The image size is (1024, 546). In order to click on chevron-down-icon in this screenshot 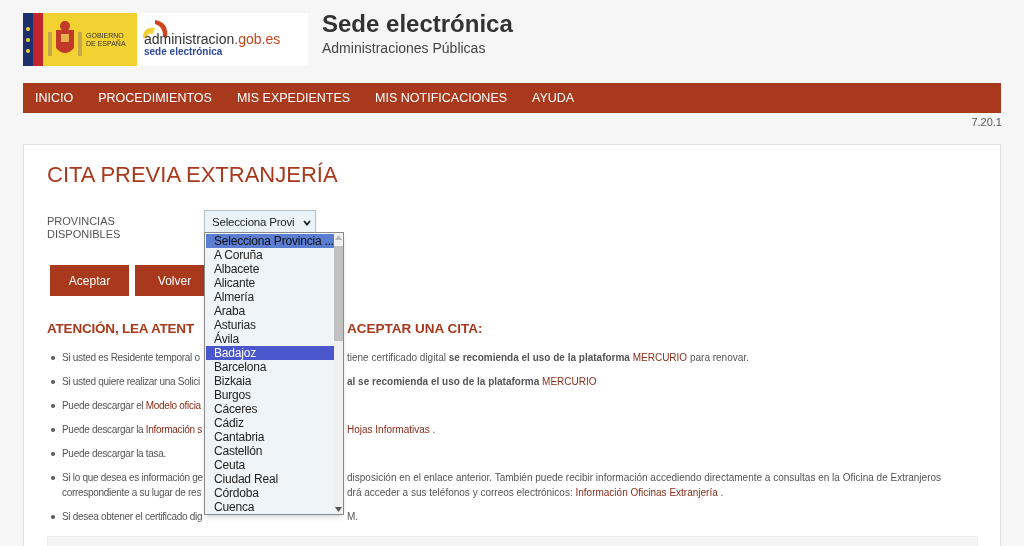, I will do `click(307, 223)`.